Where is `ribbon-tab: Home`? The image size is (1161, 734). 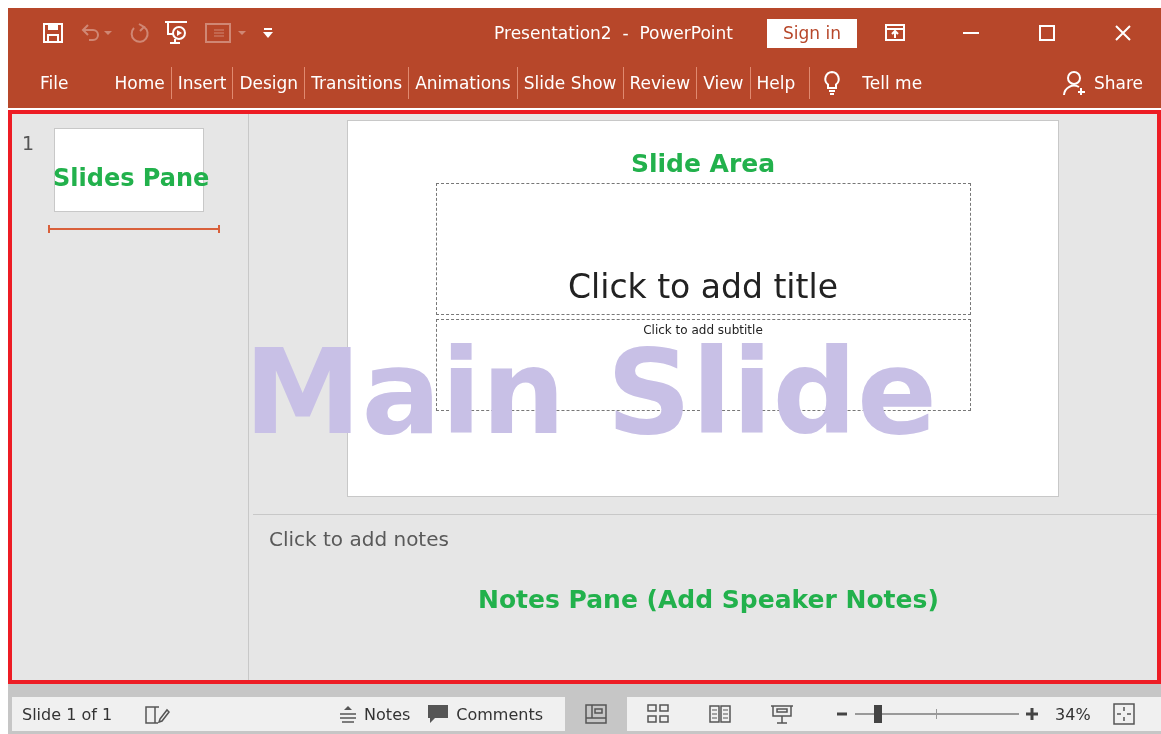
ribbon-tab: Home is located at coordinates (139, 83).